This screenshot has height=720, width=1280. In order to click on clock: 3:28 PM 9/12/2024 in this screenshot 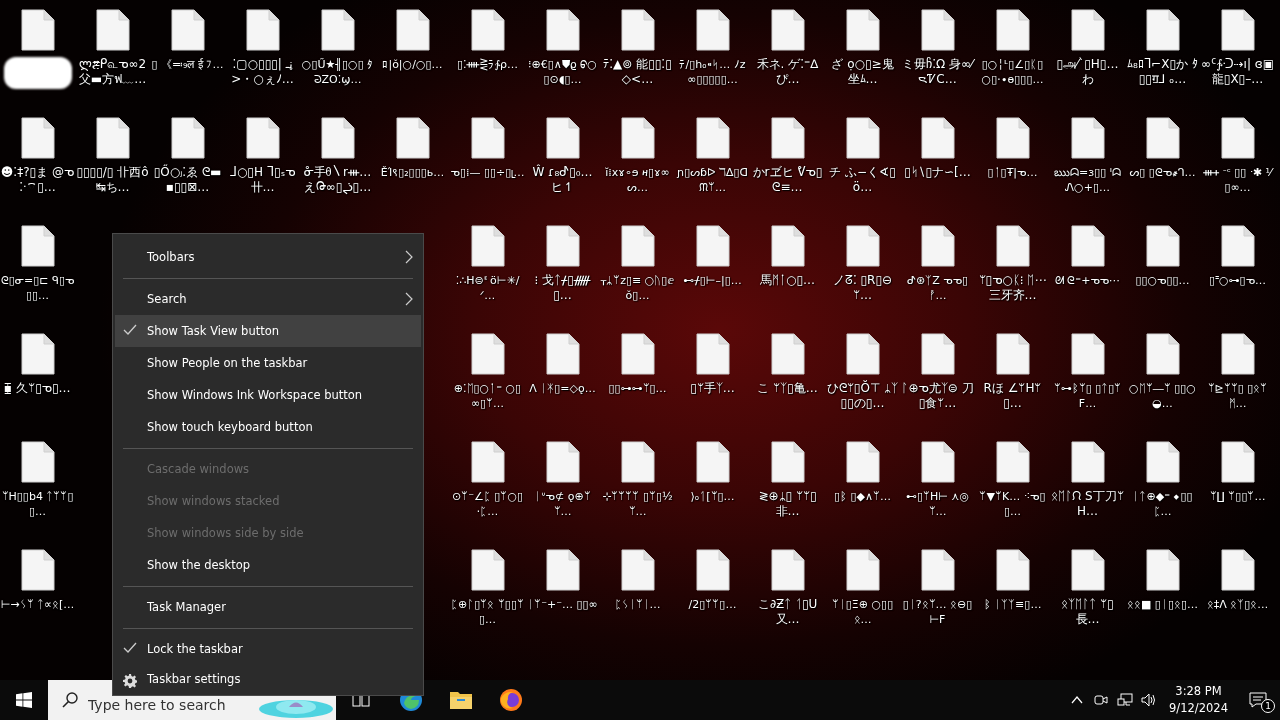, I will do `click(1198, 700)`.